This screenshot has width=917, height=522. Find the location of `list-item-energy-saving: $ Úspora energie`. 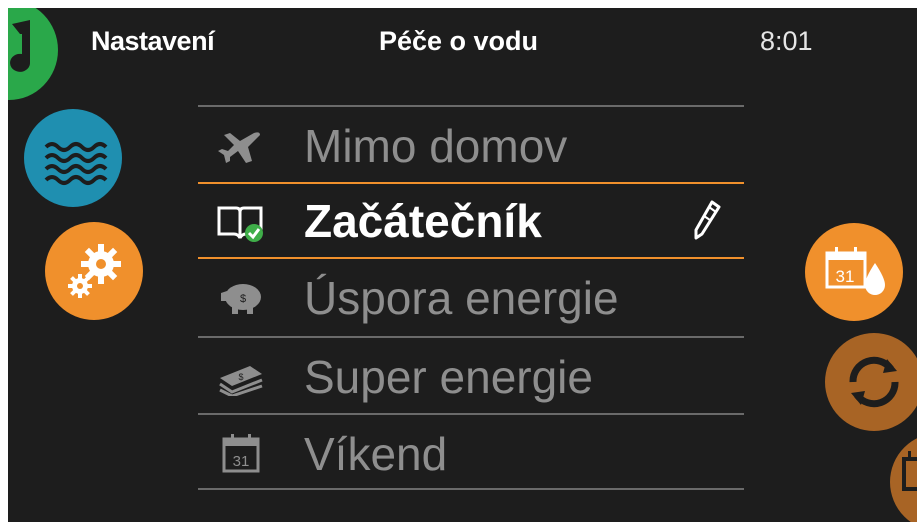

list-item-energy-saving: $ Úspora energie is located at coordinates (471, 297).